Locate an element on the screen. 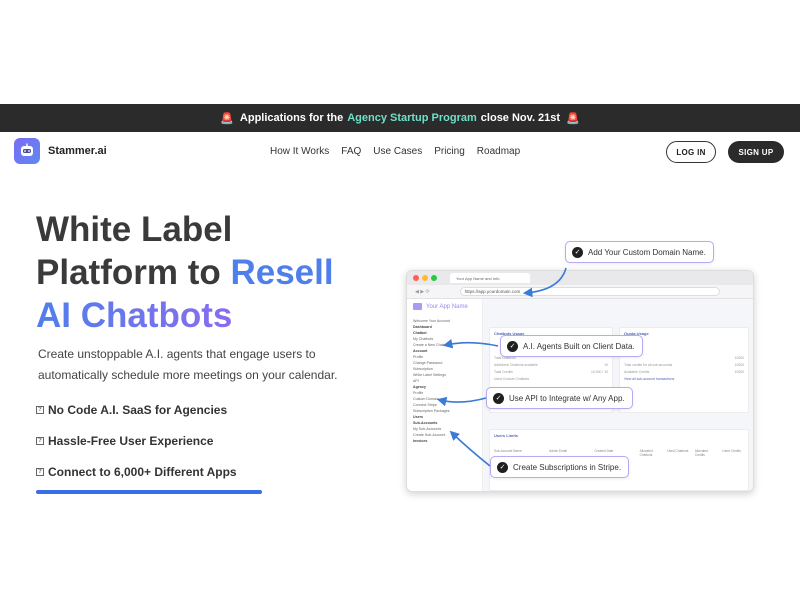 Image resolution: width=800 pixels, height=600 pixels. callout-stripe: ✓ Create Subscriptions in Stripe. is located at coordinates (560, 467).